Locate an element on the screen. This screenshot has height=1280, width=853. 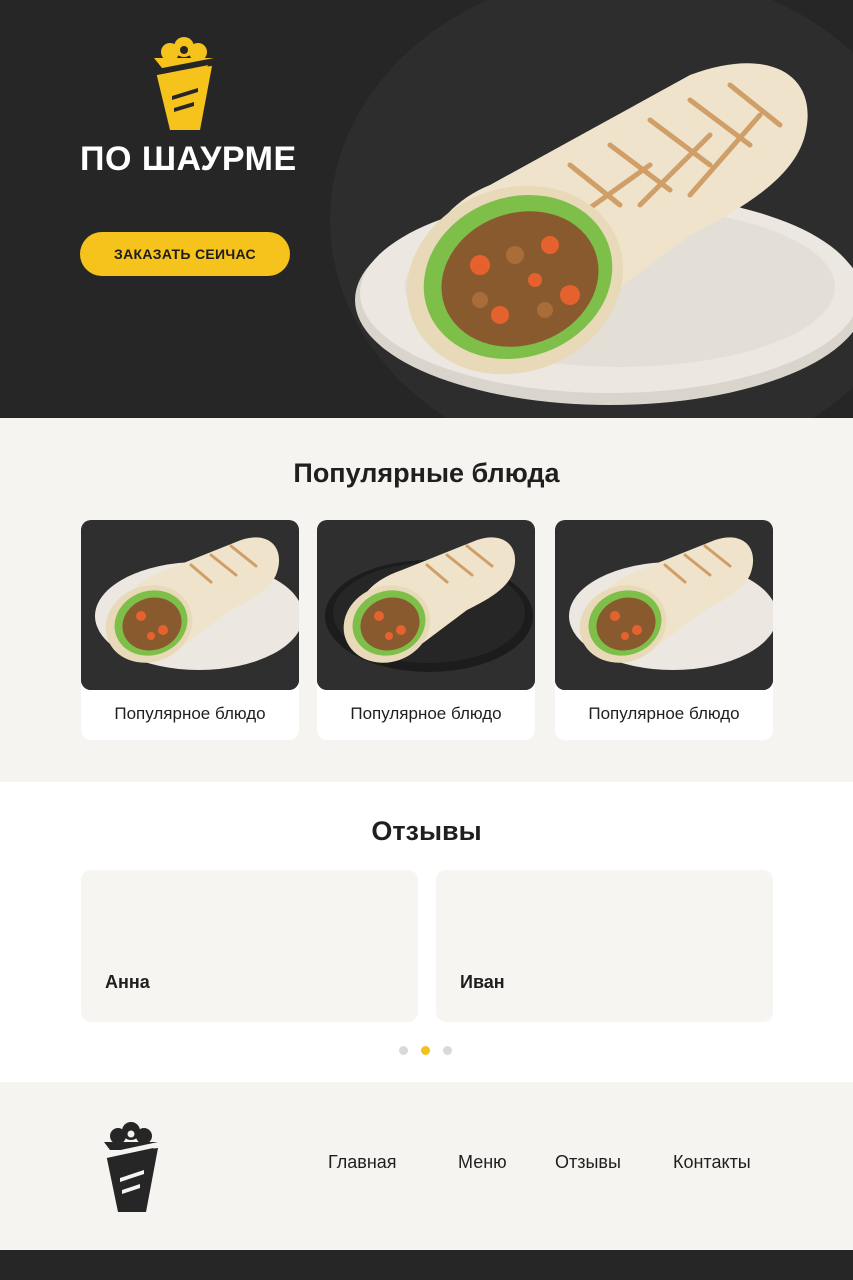
shawarma-logo-icon is located at coordinates (184, 84).